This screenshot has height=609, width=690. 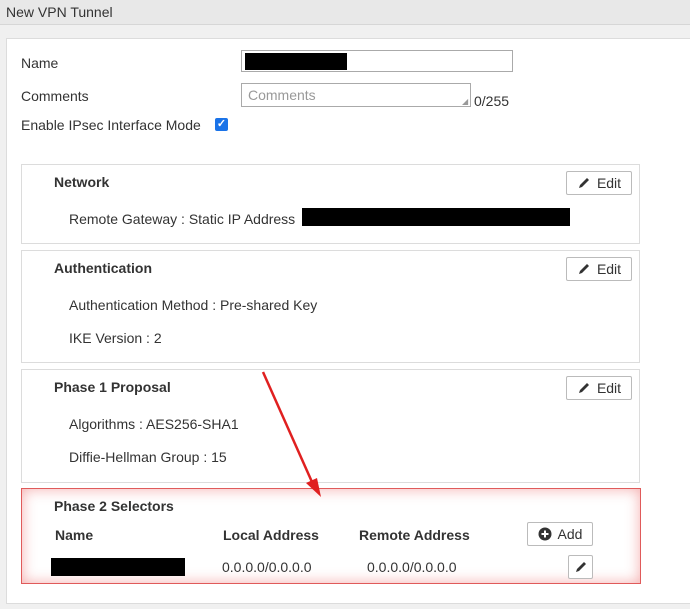 I want to click on name-redaction, so click(x=296, y=61).